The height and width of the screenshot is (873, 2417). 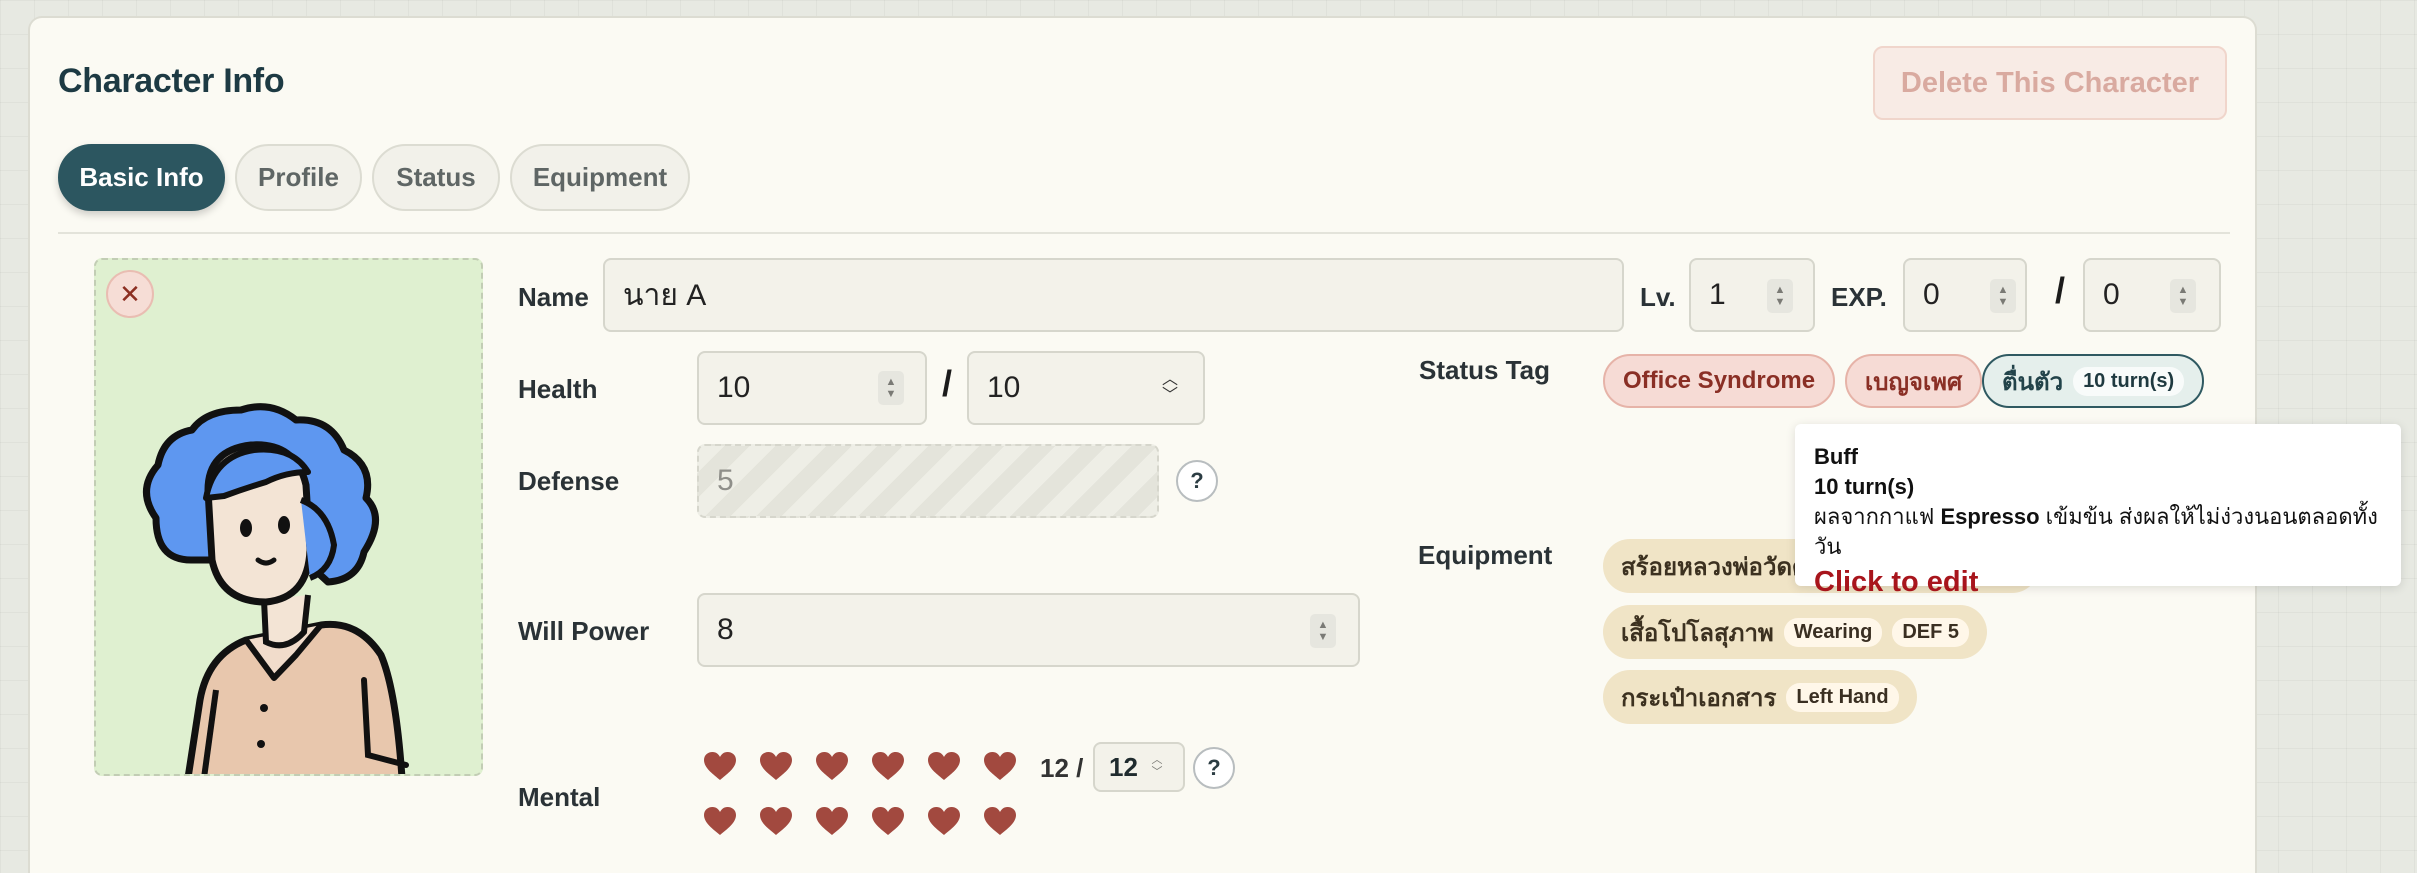 I want to click on status-tag-label: Status Tag, so click(x=1484, y=370).